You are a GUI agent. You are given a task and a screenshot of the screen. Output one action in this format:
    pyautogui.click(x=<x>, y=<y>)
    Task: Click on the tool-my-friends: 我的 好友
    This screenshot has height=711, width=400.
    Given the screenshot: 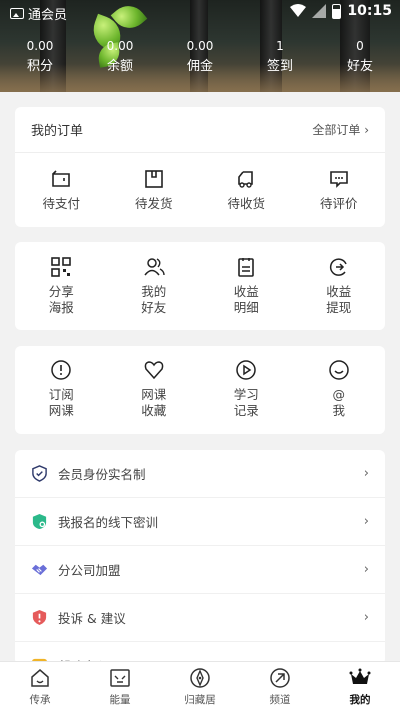 What is the action you would take?
    pyautogui.click(x=154, y=286)
    